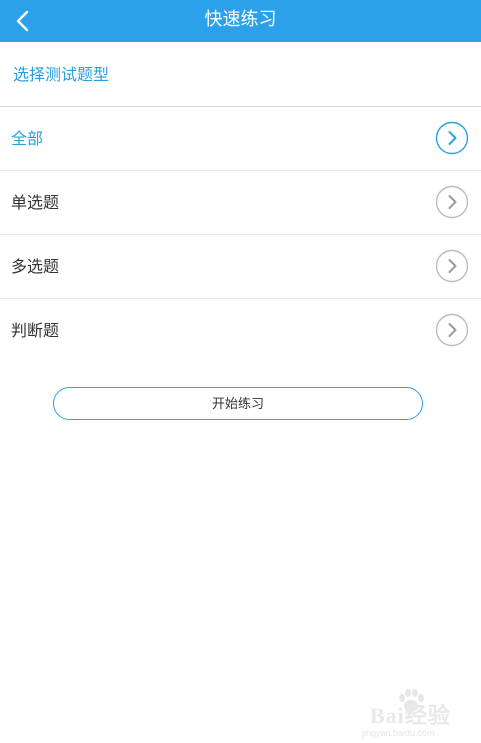 This screenshot has height=743, width=481. Describe the element at coordinates (410, 715) in the screenshot. I see `watermark-text: Bai经验` at that location.